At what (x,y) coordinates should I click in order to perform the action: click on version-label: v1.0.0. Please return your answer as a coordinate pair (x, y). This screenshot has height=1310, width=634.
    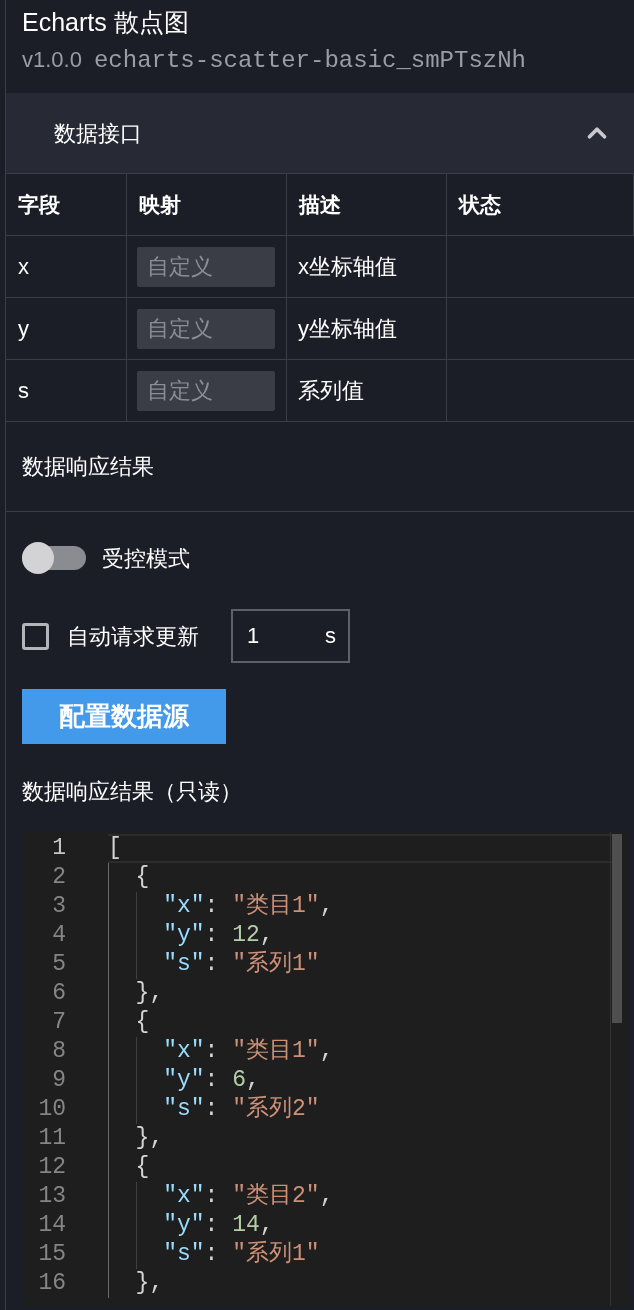
    Looking at the image, I should click on (52, 60).